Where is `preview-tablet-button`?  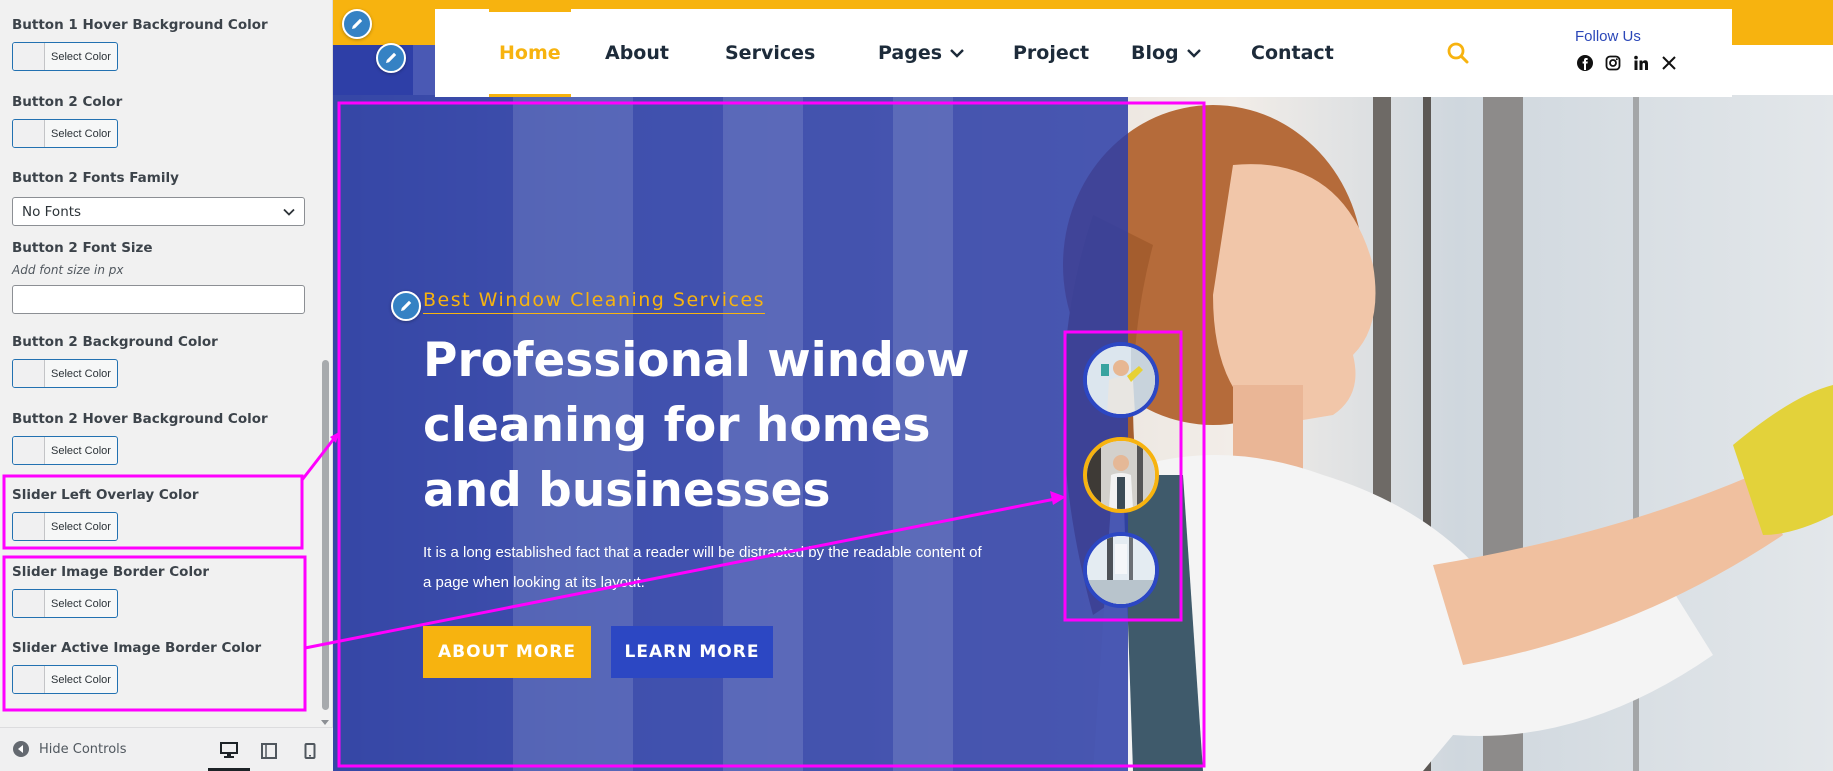
preview-tablet-button is located at coordinates (269, 751).